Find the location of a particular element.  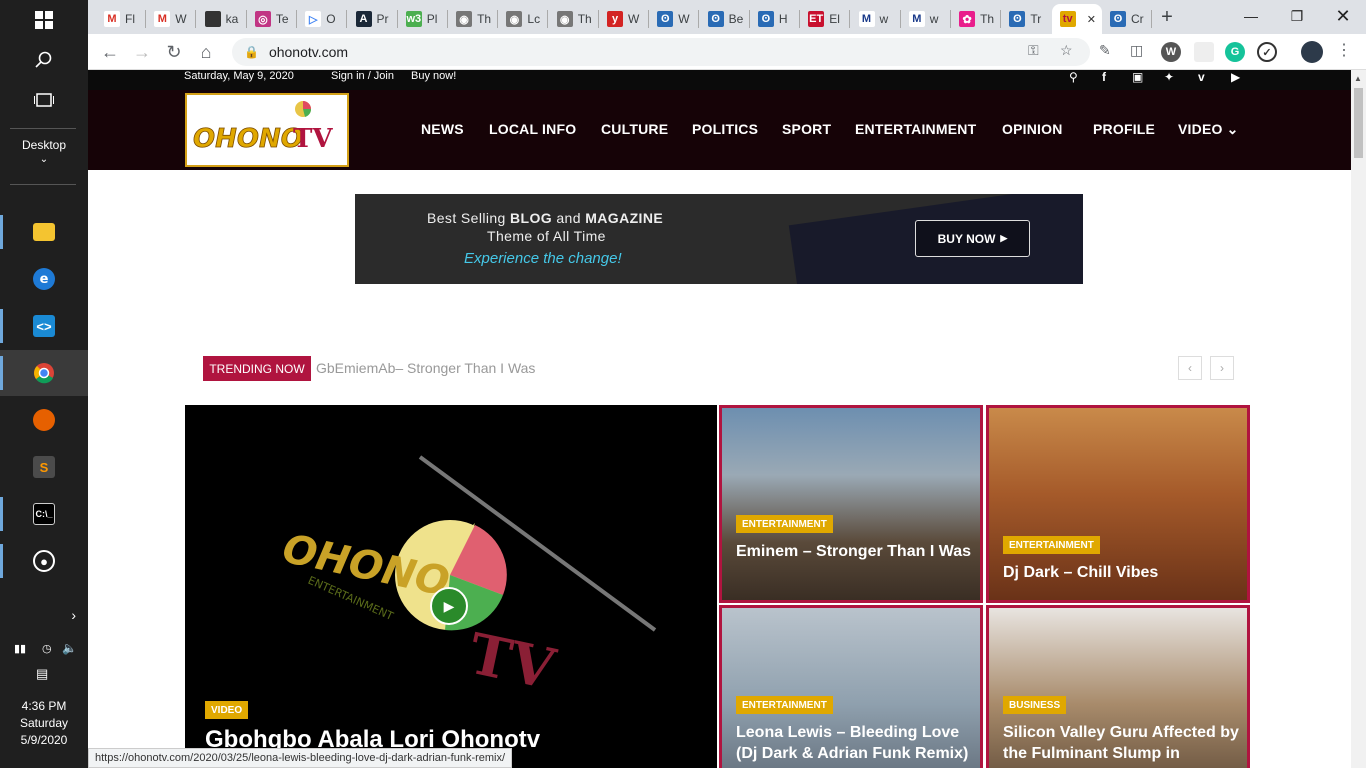

youtube-icon: ▶ is located at coordinates (1235, 77).